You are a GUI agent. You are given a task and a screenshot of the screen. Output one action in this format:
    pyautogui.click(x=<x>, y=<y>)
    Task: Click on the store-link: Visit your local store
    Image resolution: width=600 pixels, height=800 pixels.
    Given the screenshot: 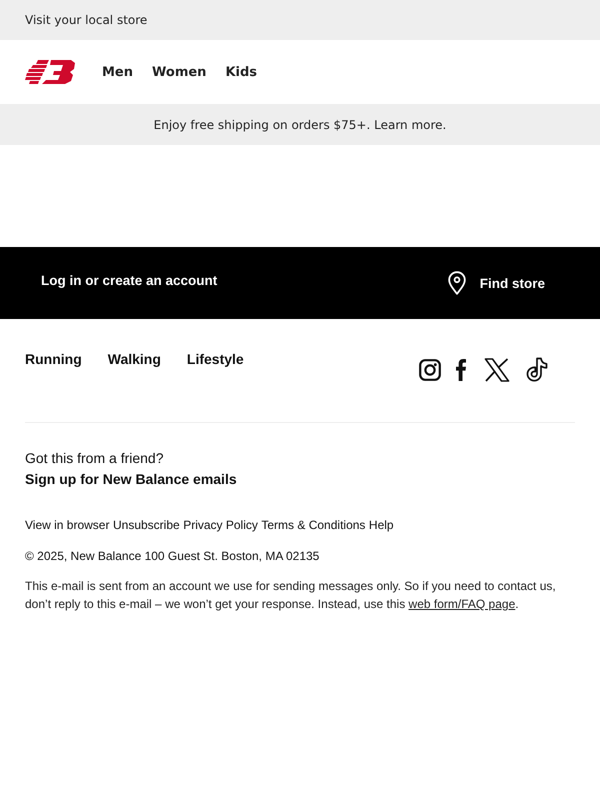 What is the action you would take?
    pyautogui.click(x=86, y=20)
    